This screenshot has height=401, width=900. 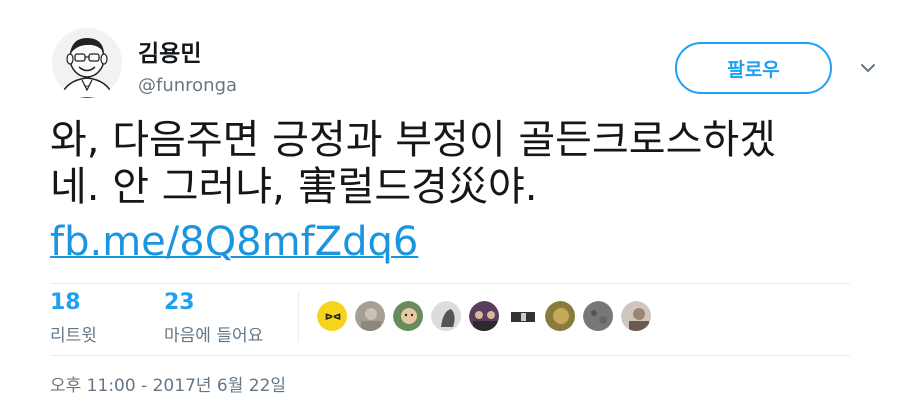 I want to click on liker-avatars: ᐅᐊ, so click(x=484, y=316).